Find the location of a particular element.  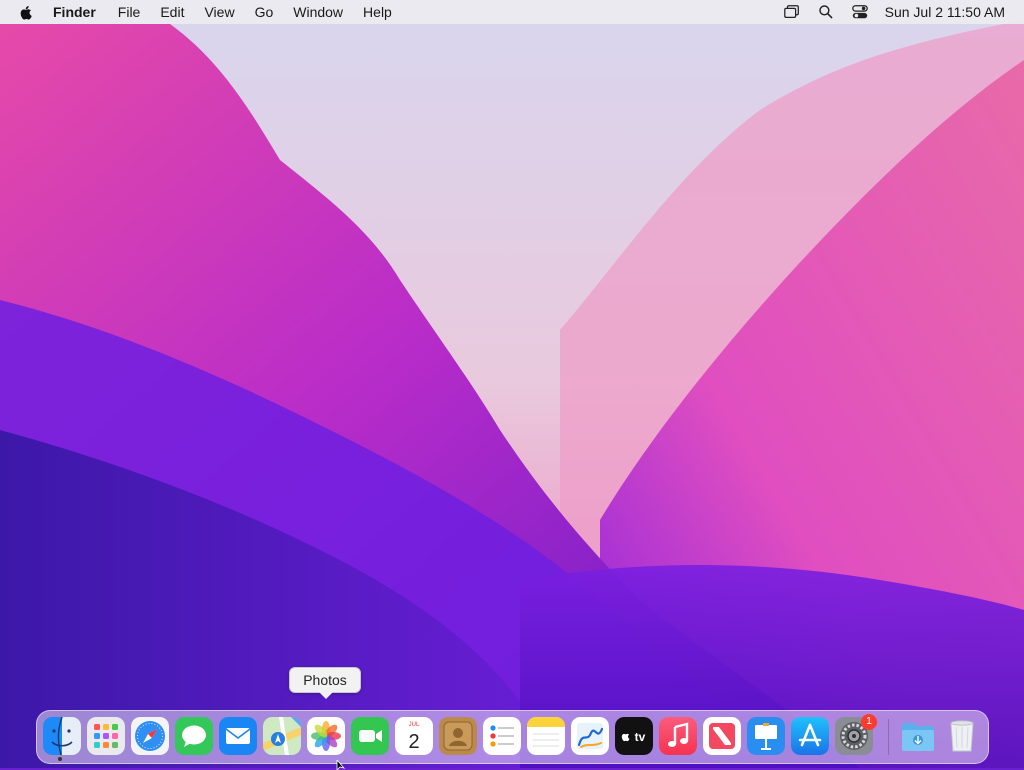

apple-tv-label: tv is located at coordinates (640, 737).